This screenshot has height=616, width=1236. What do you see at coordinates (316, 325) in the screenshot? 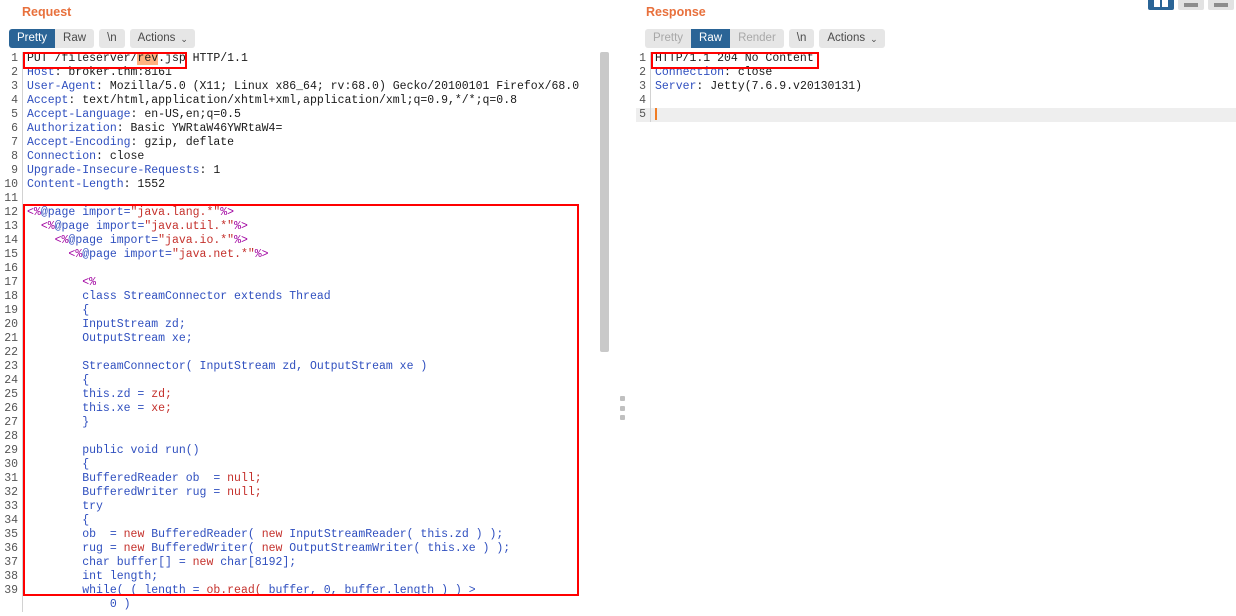
I see `code-text: InputStream zd;` at bounding box center [316, 325].